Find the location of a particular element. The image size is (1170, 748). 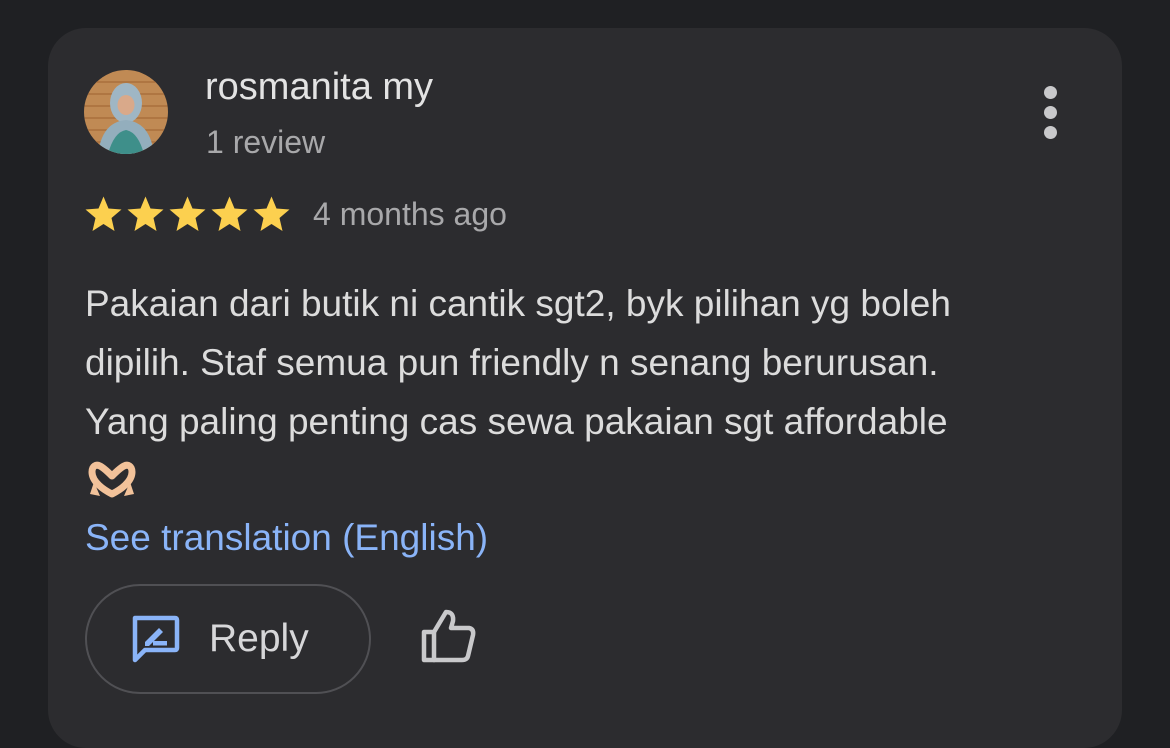

star-rating is located at coordinates (187, 214).